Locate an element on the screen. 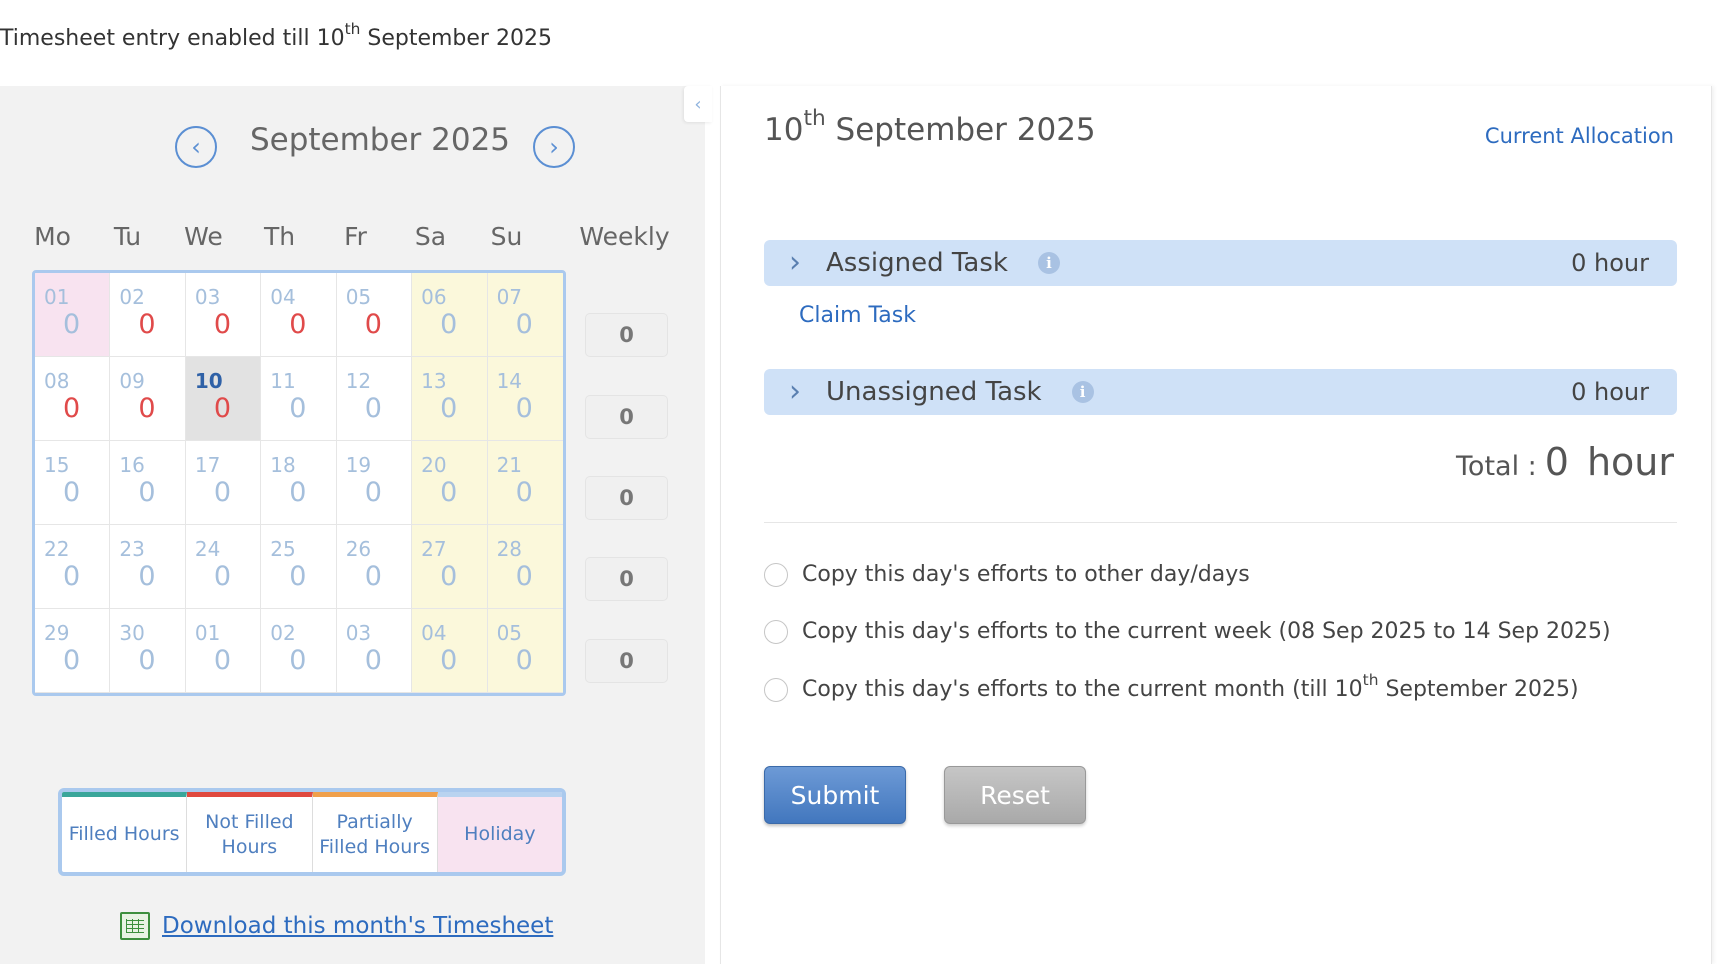 This screenshot has width=1722, height=964. weekday-label: Su is located at coordinates (506, 236).